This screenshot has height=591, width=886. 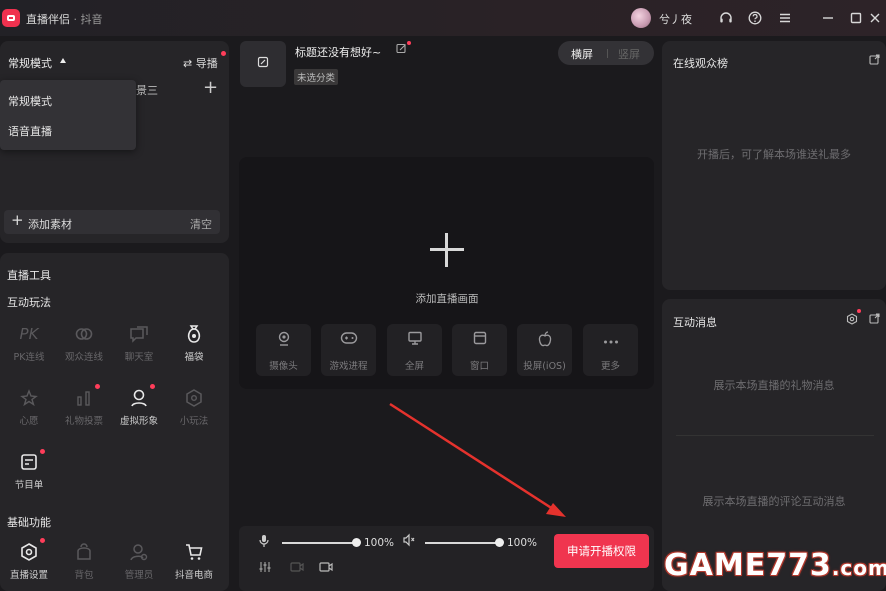 I want to click on annotation-arrow, so click(x=477, y=459).